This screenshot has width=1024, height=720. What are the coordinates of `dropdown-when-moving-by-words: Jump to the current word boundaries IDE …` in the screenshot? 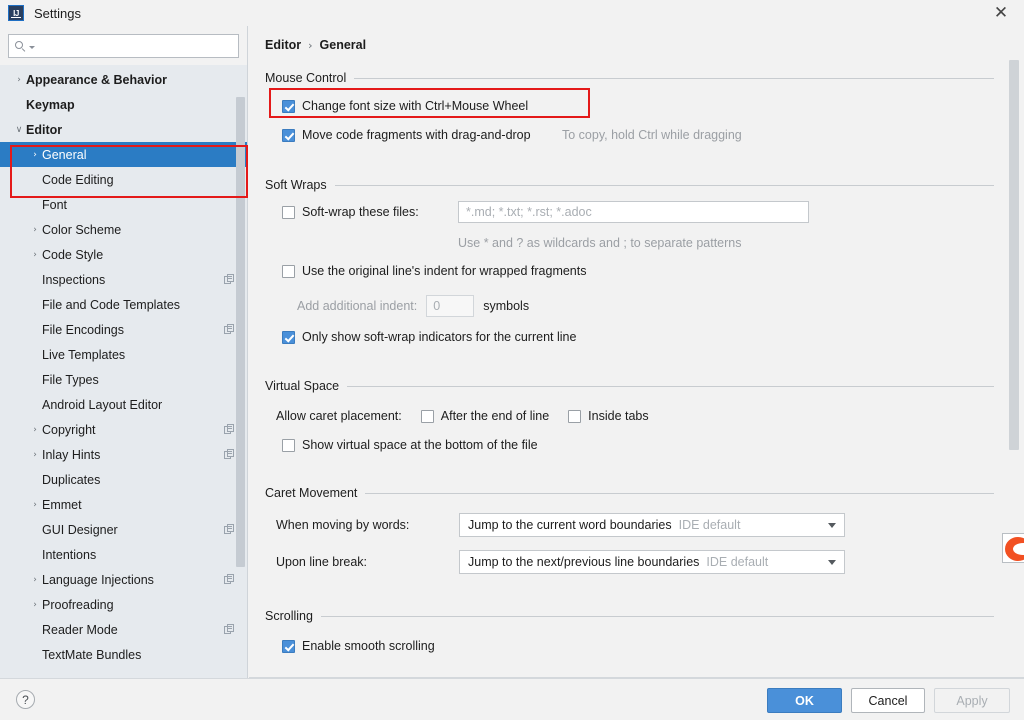 It's located at (652, 525).